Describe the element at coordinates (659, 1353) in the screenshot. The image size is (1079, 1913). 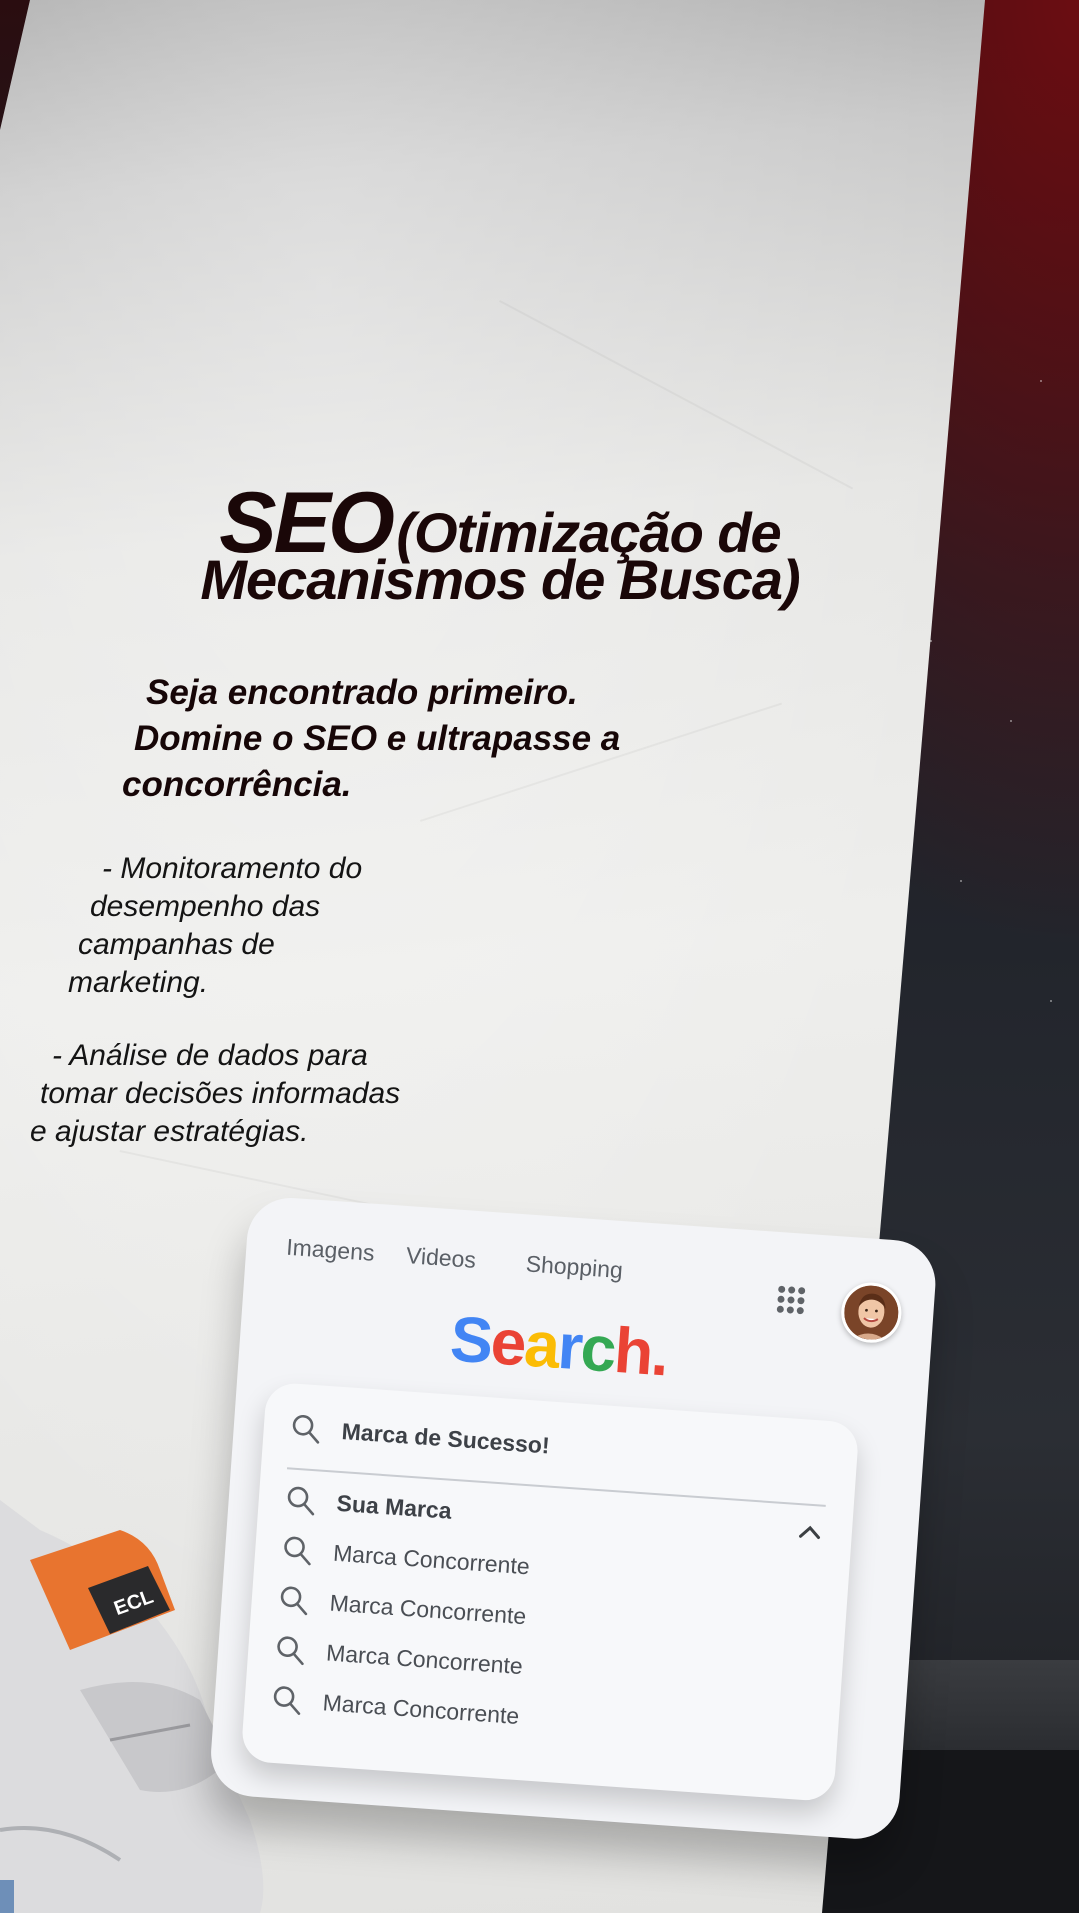
I see `logo-letter: .` at that location.